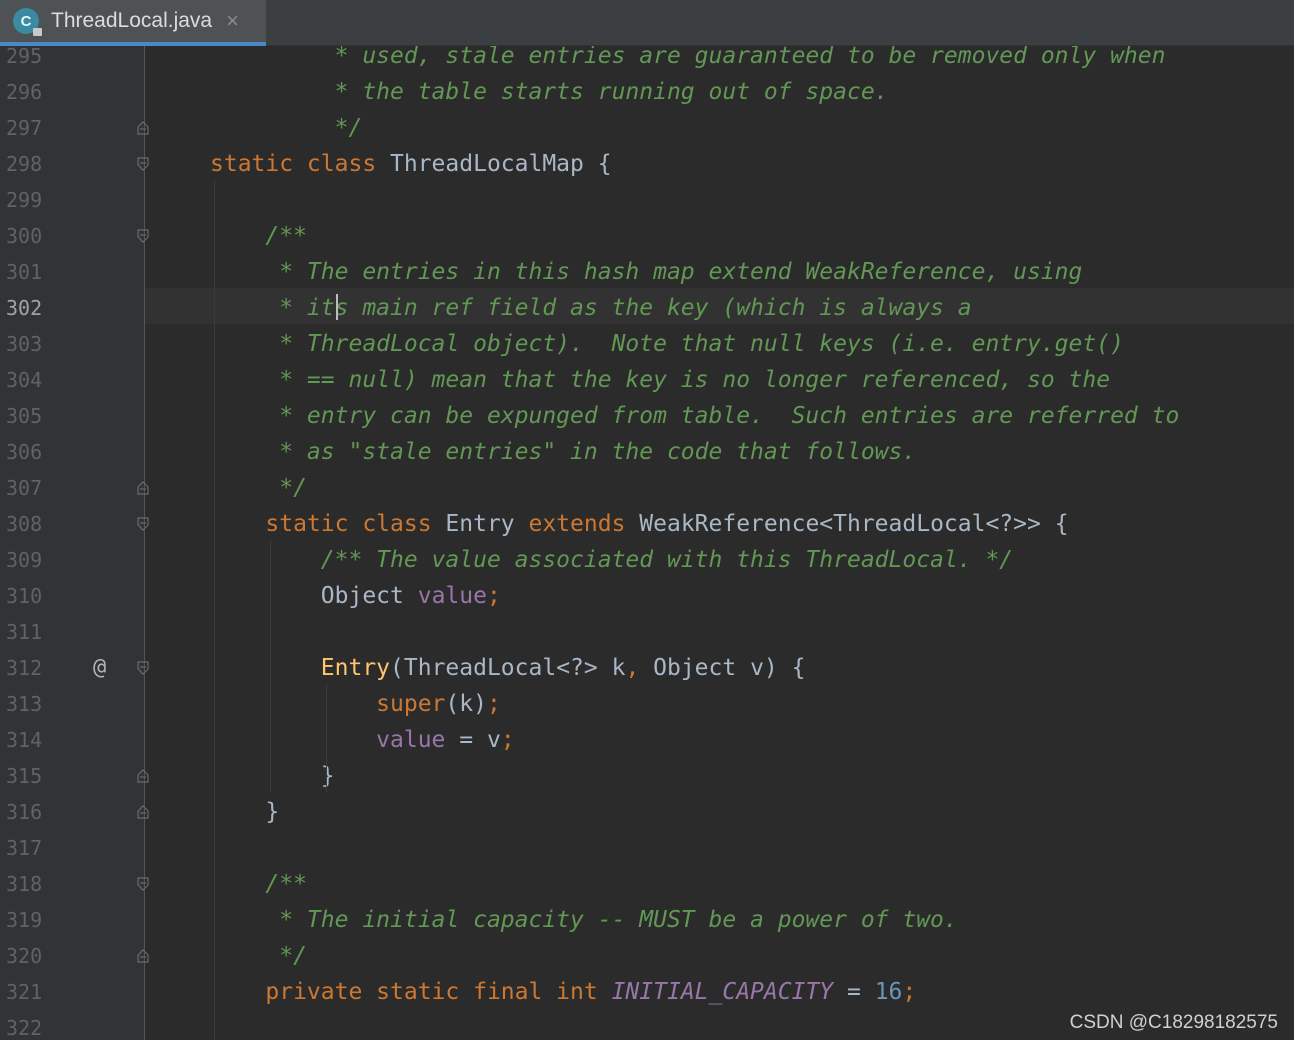  I want to click on code-line: 310 Object value;, so click(647, 596).